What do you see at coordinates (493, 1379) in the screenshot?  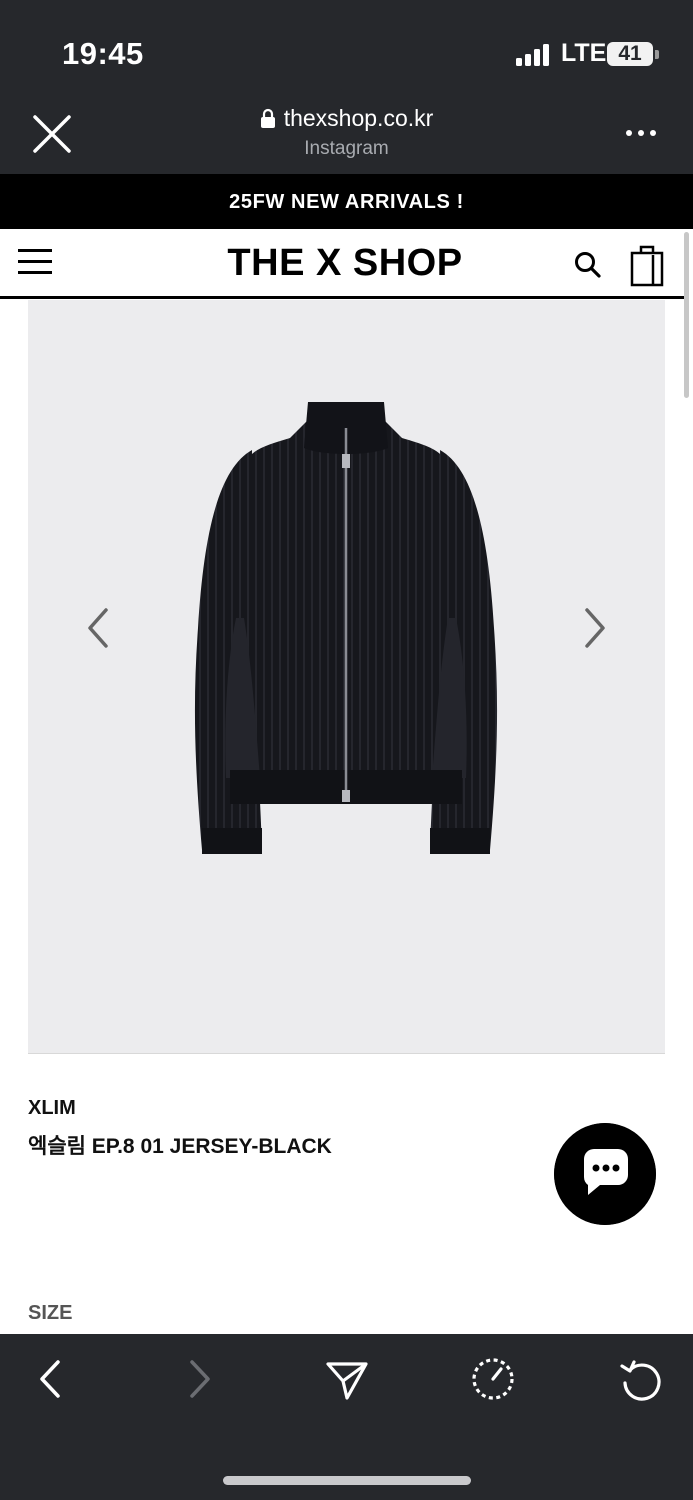 I see `timer-icon` at bounding box center [493, 1379].